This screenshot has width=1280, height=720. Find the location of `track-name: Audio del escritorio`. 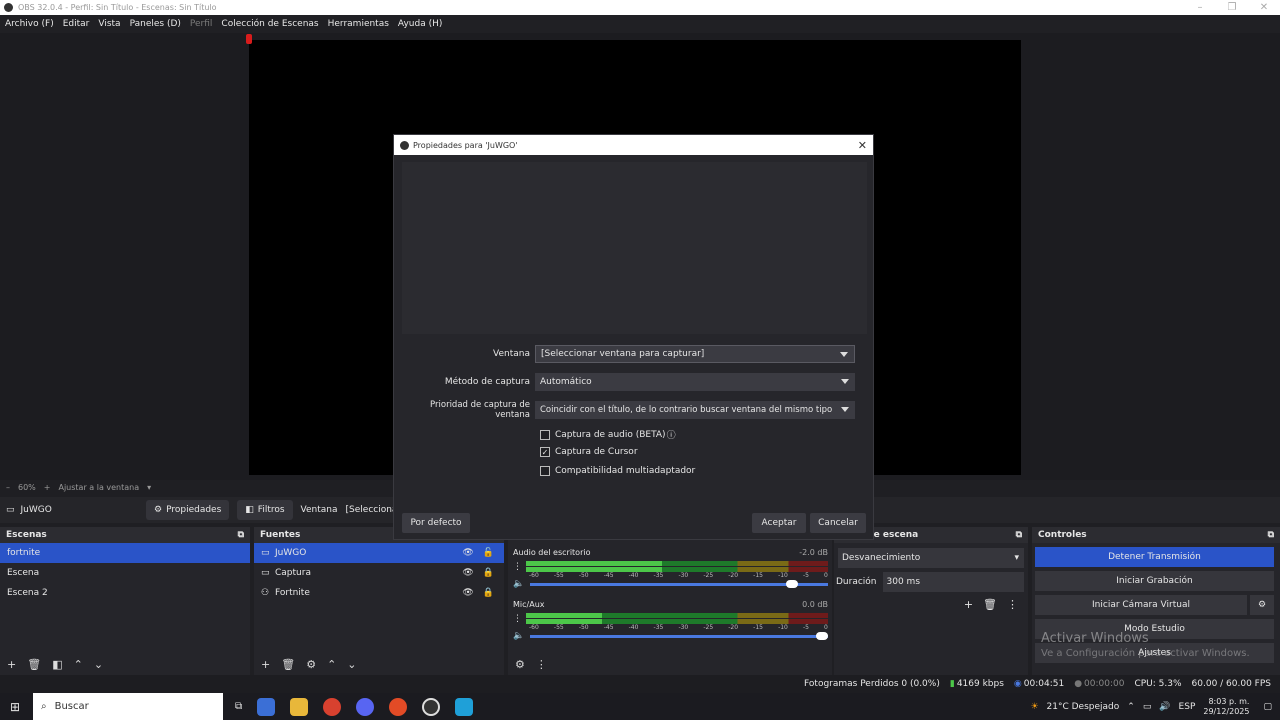

track-name: Audio del escritorio is located at coordinates (552, 552).